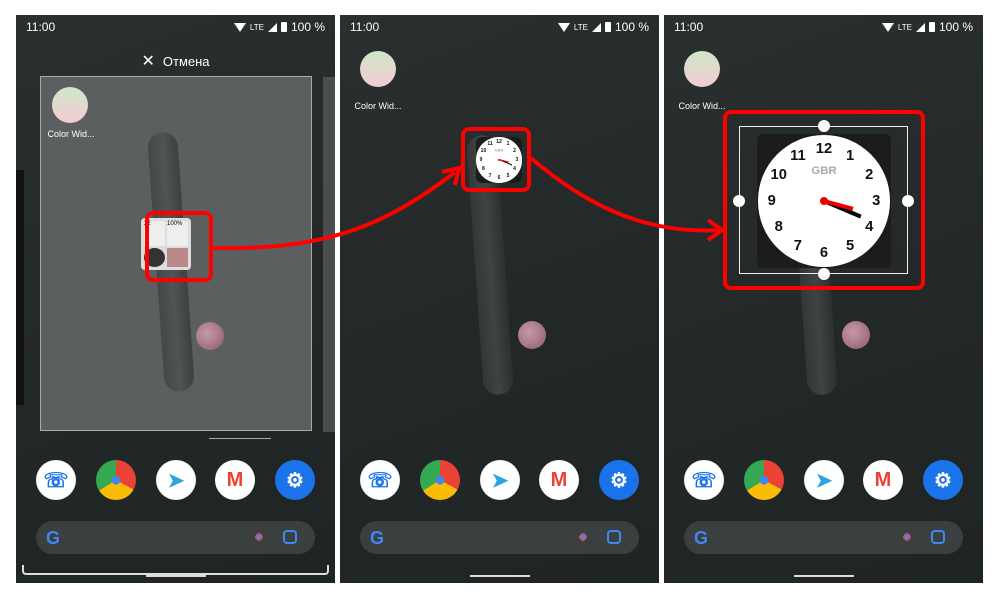 The image size is (999, 599). Describe the element at coordinates (469, 203) in the screenshot. I see `arrows` at that location.